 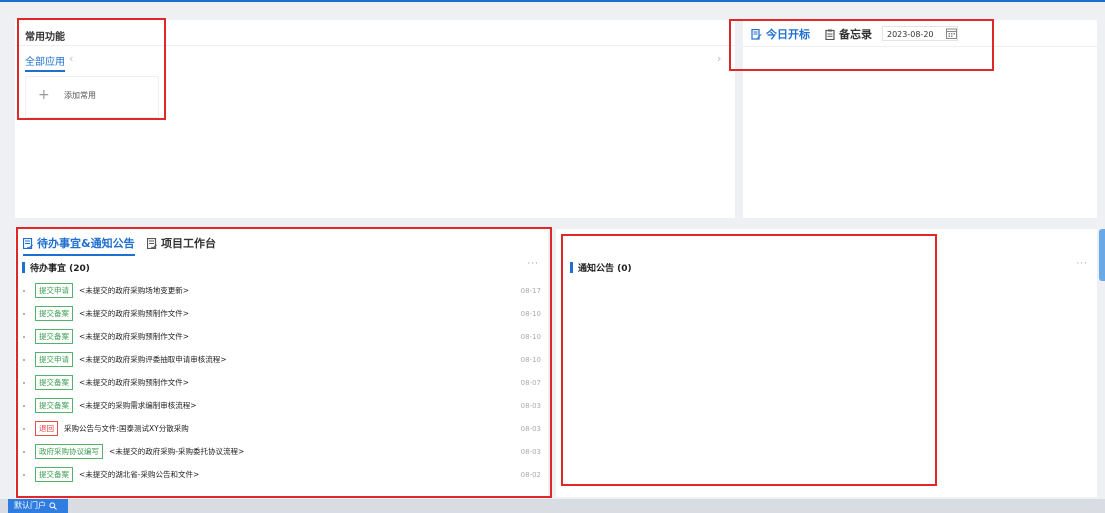 I want to click on todo-list-item: 退回 采购公告与文件:国泰测试XY分散采购 08-03, so click(x=282, y=428).